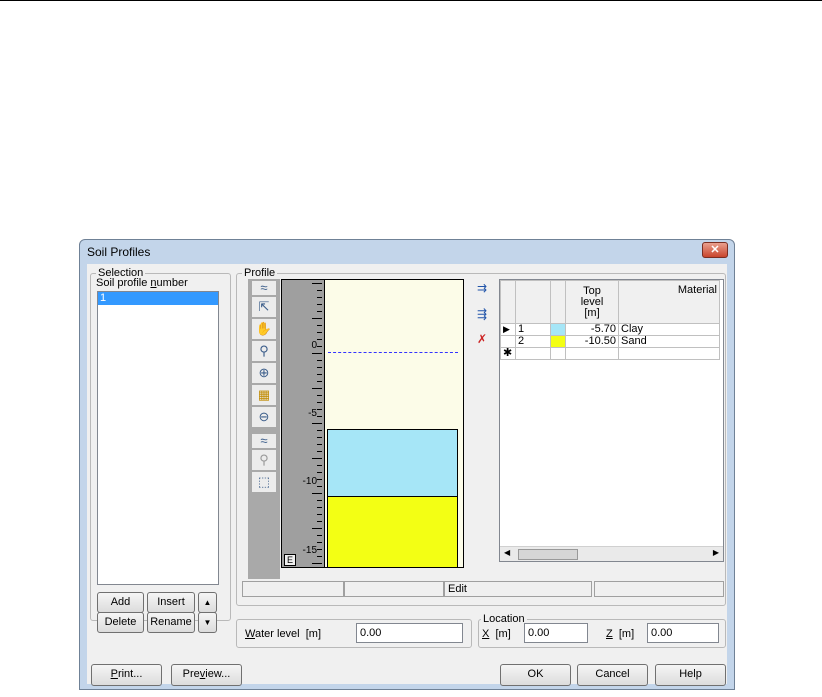  I want to click on soil-profile-number-label: Soil profile number, so click(142, 283).